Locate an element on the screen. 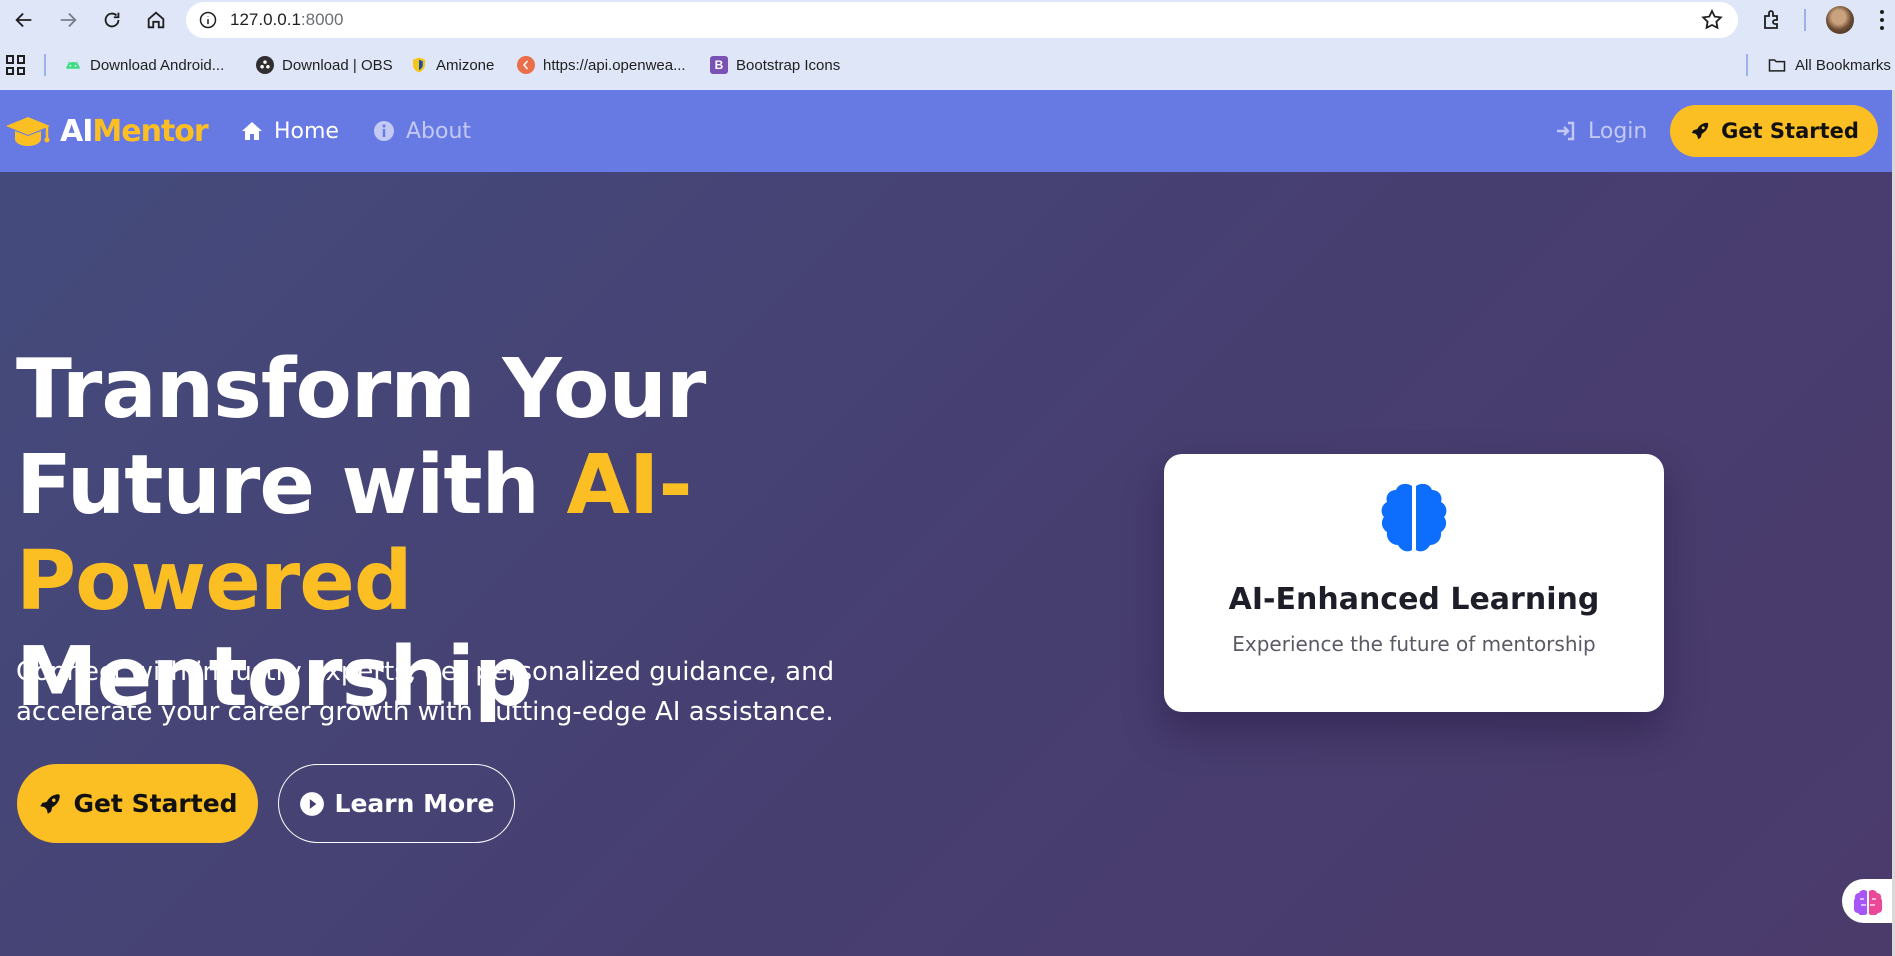  folder-icon is located at coordinates (1777, 65).